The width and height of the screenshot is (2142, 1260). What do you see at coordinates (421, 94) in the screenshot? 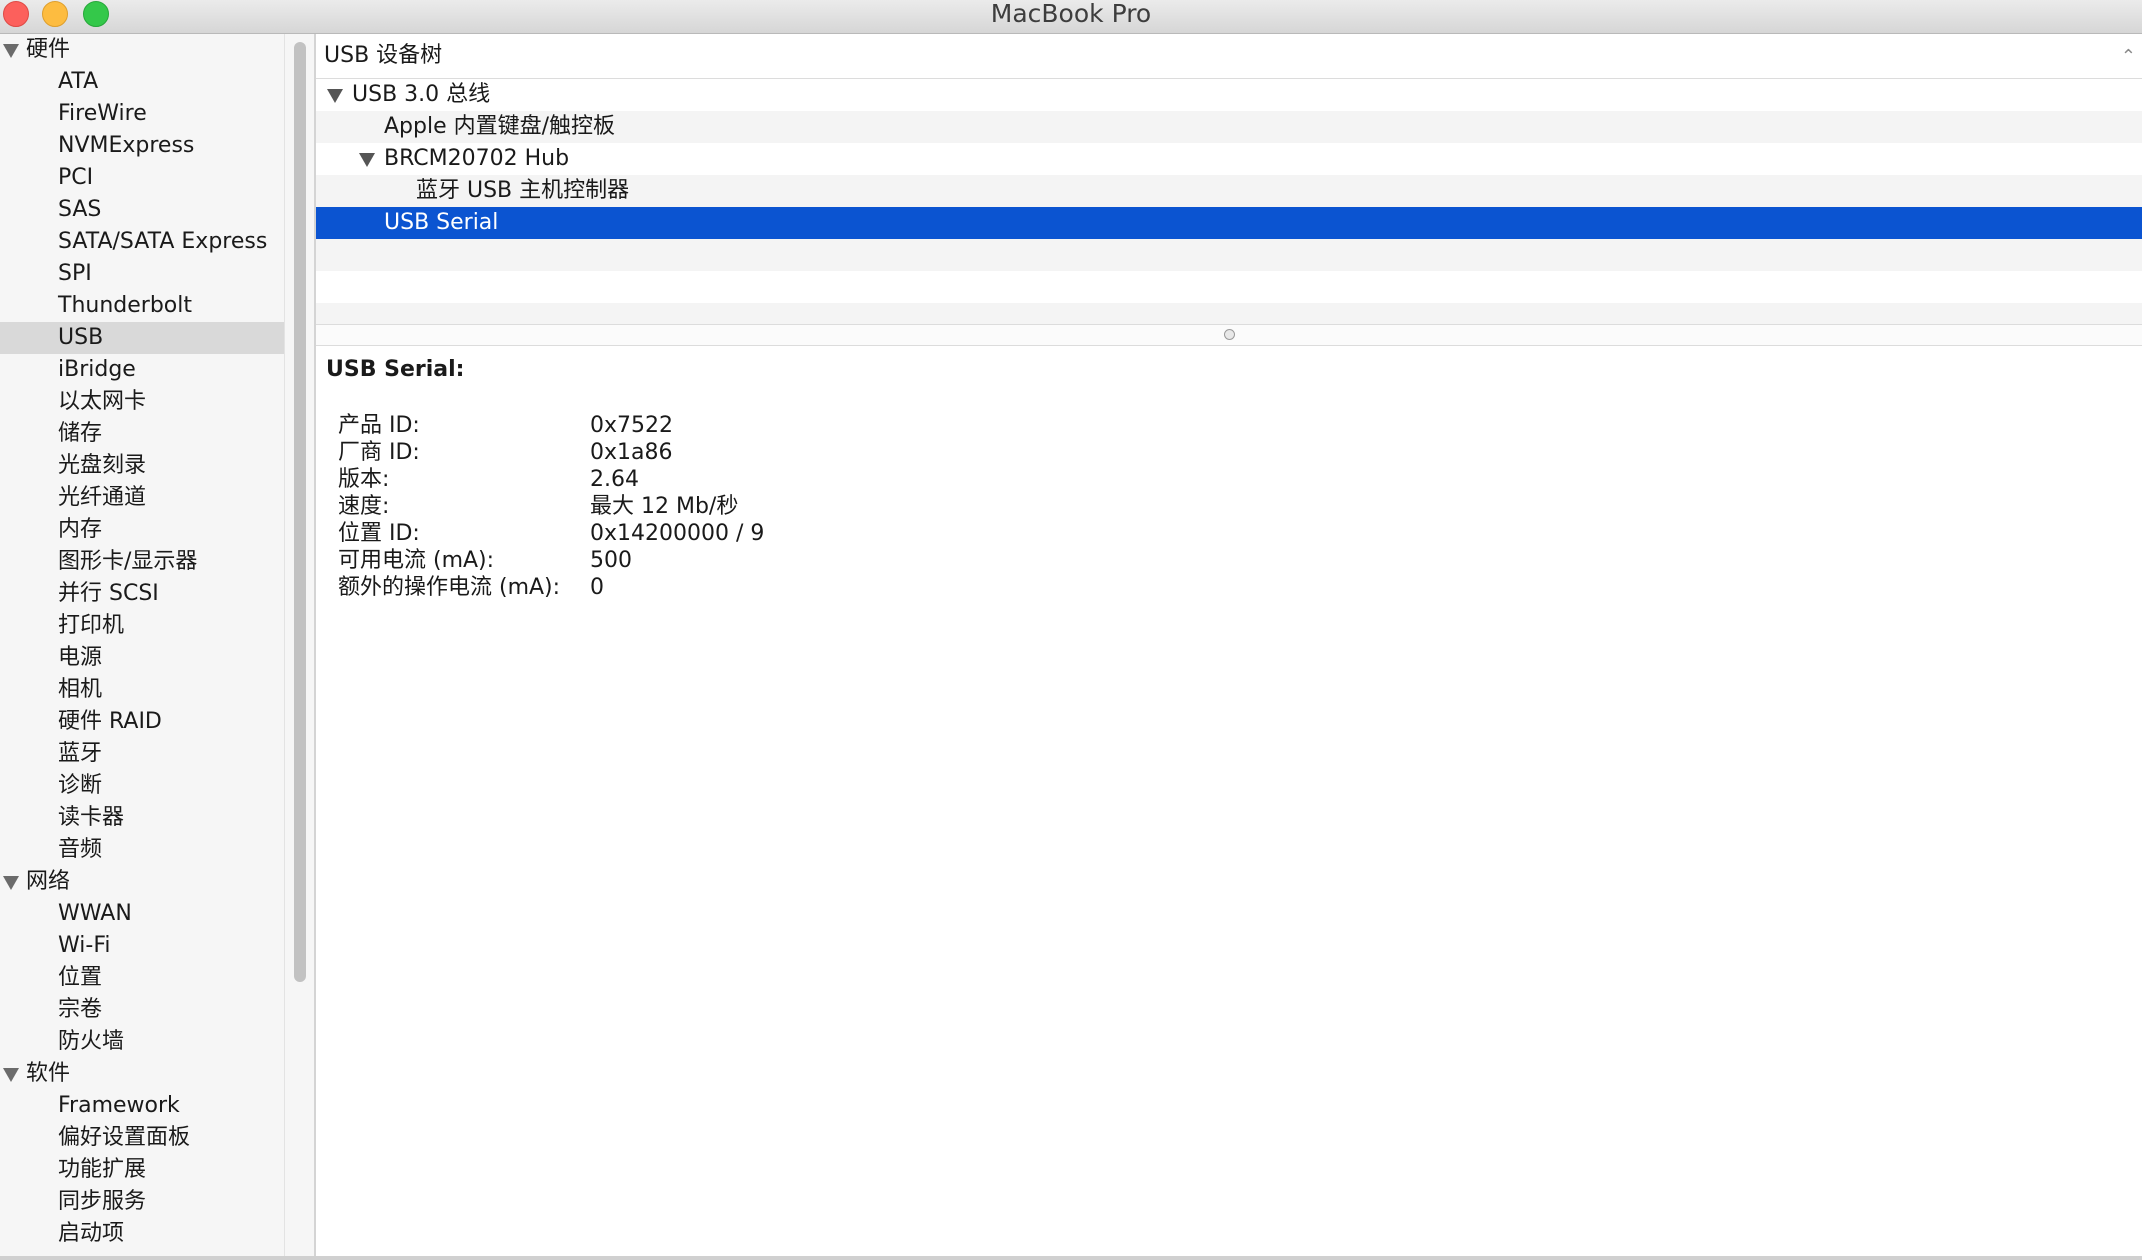
I see `device-tree-row-label: USB 3.0 总线` at bounding box center [421, 94].